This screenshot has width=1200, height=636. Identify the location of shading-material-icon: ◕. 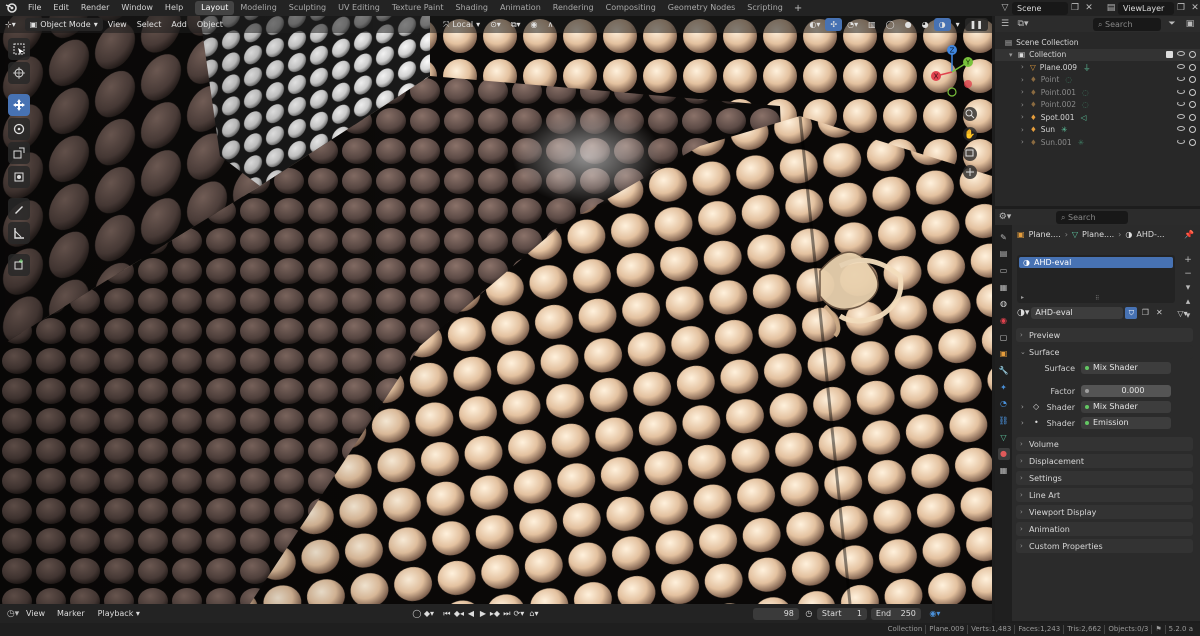
(925, 24).